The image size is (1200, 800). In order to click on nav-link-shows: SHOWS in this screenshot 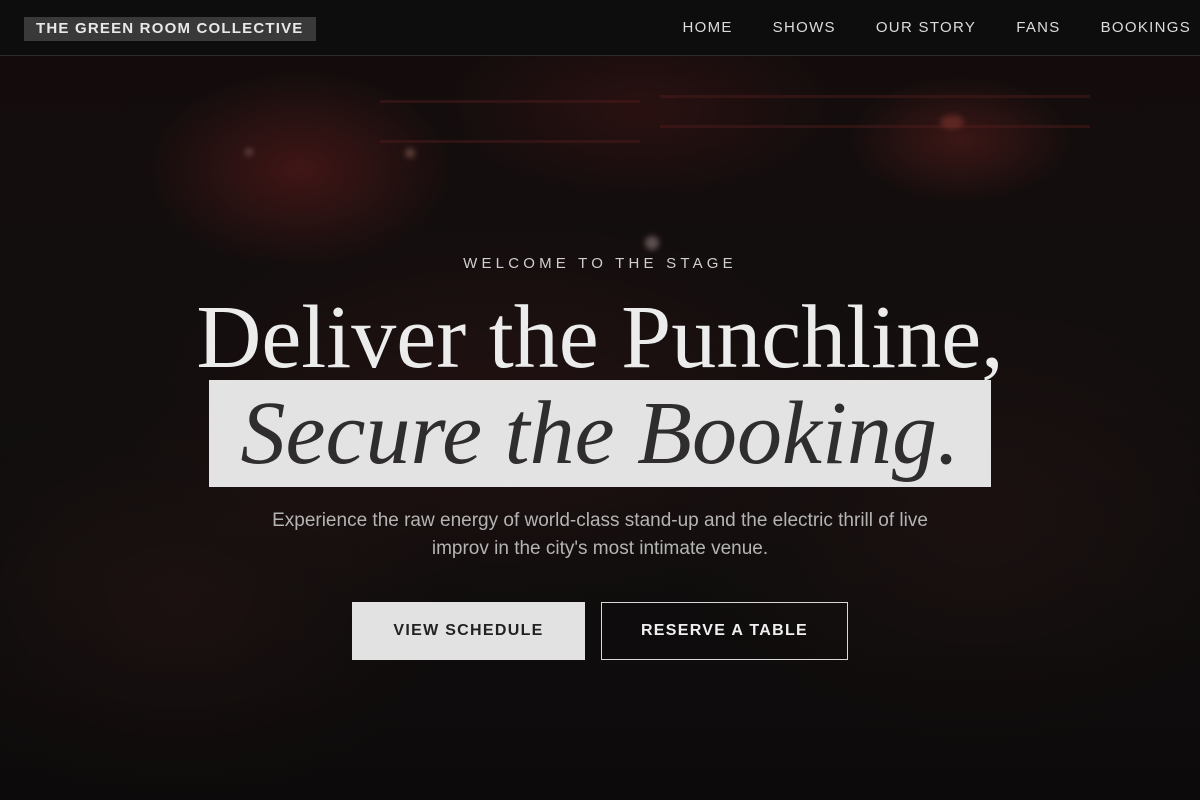, I will do `click(804, 28)`.